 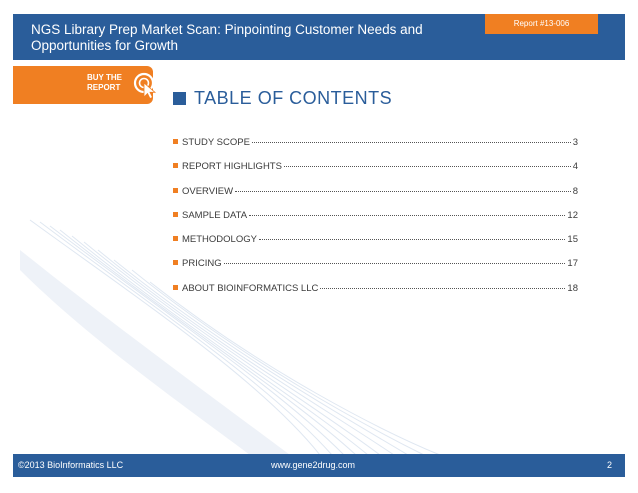 What do you see at coordinates (208, 191) in the screenshot?
I see `toc-item-label: OVERVIEW` at bounding box center [208, 191].